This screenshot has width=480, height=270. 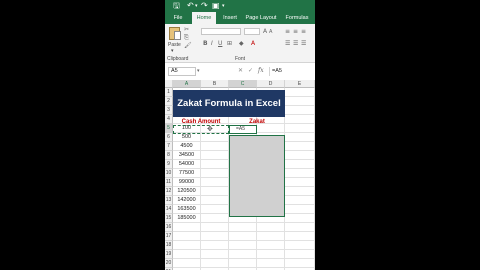 What do you see at coordinates (212, 43) in the screenshot?
I see `italic-button: I` at bounding box center [212, 43].